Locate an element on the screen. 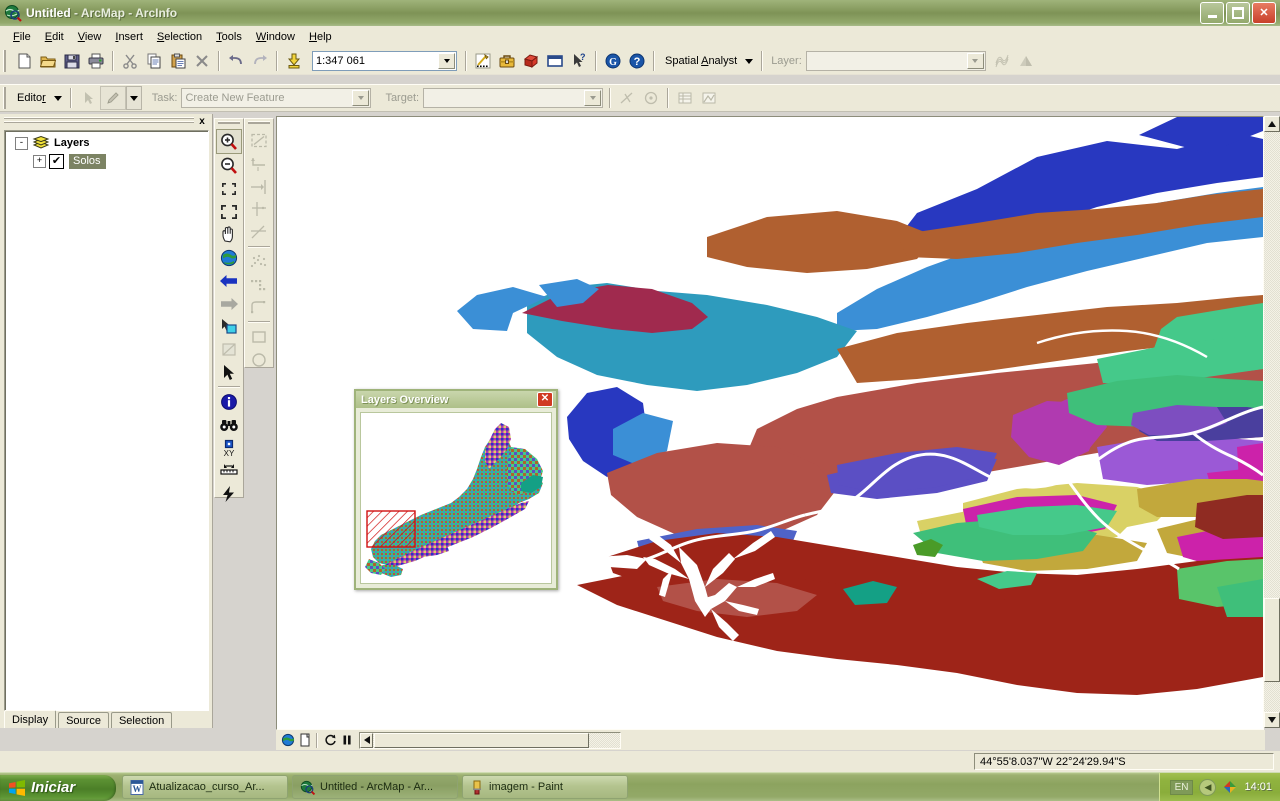 The image size is (1280, 801). toc-tab-source: Source is located at coordinates (83, 720).